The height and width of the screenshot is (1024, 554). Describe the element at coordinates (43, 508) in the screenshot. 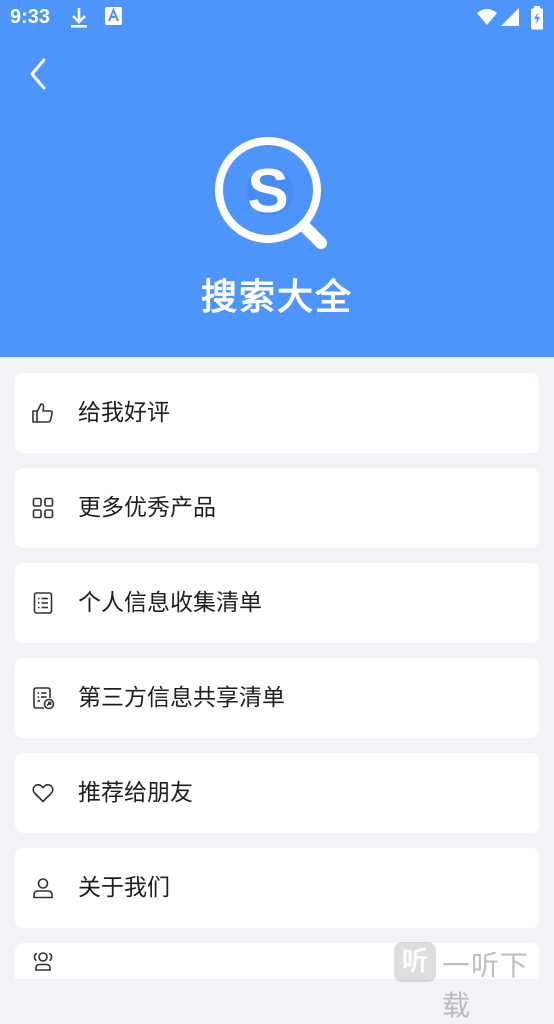

I see `grid-icon` at that location.